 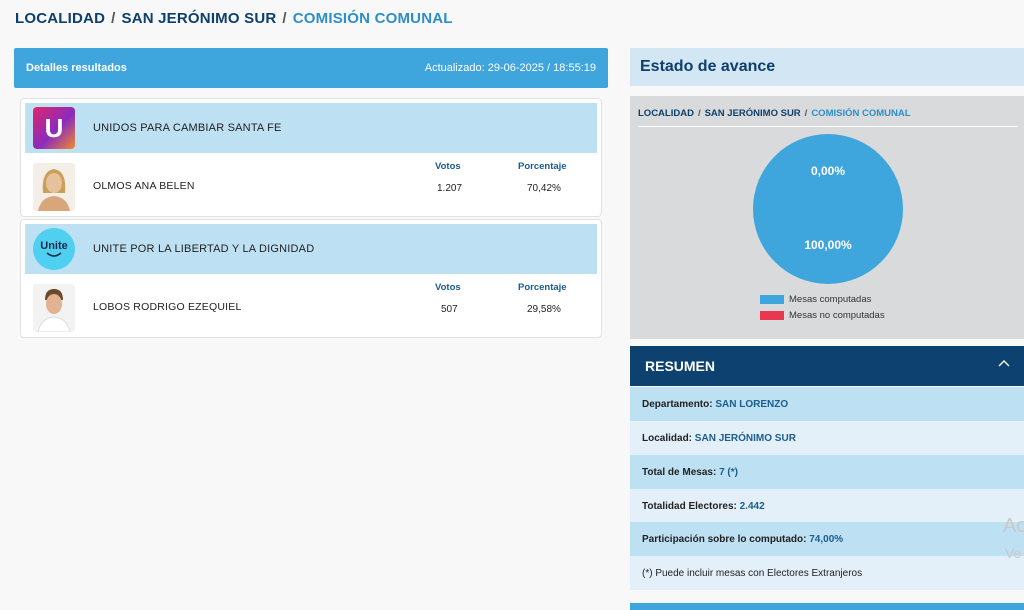 I want to click on chevron-up-icon, so click(x=1004, y=364).